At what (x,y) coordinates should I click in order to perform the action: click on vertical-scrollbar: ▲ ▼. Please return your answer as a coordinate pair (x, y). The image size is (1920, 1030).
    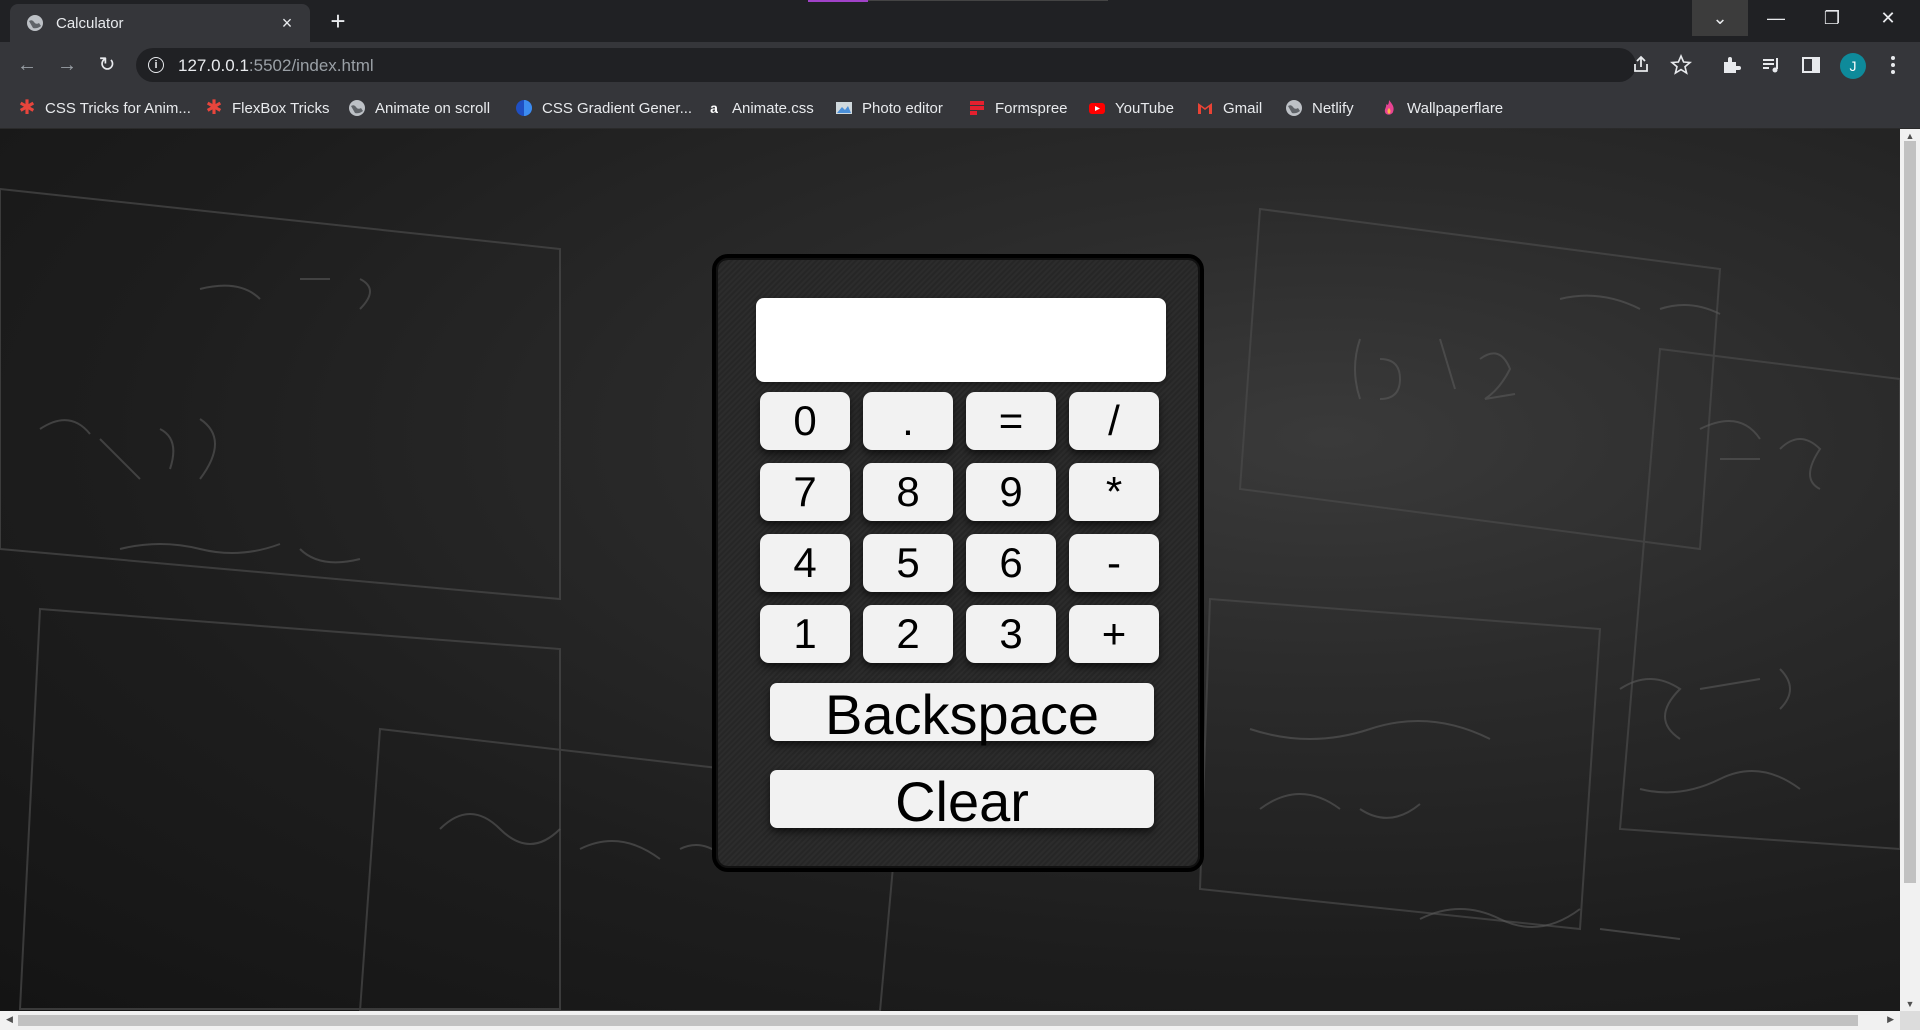
    Looking at the image, I should click on (1910, 570).